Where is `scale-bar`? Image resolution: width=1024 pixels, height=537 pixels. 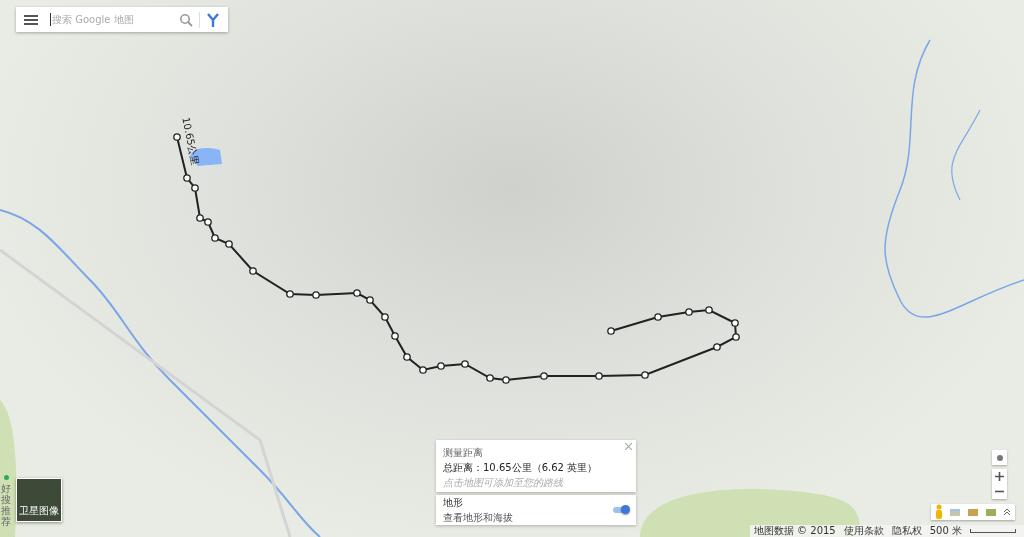
scale-bar is located at coordinates (993, 531).